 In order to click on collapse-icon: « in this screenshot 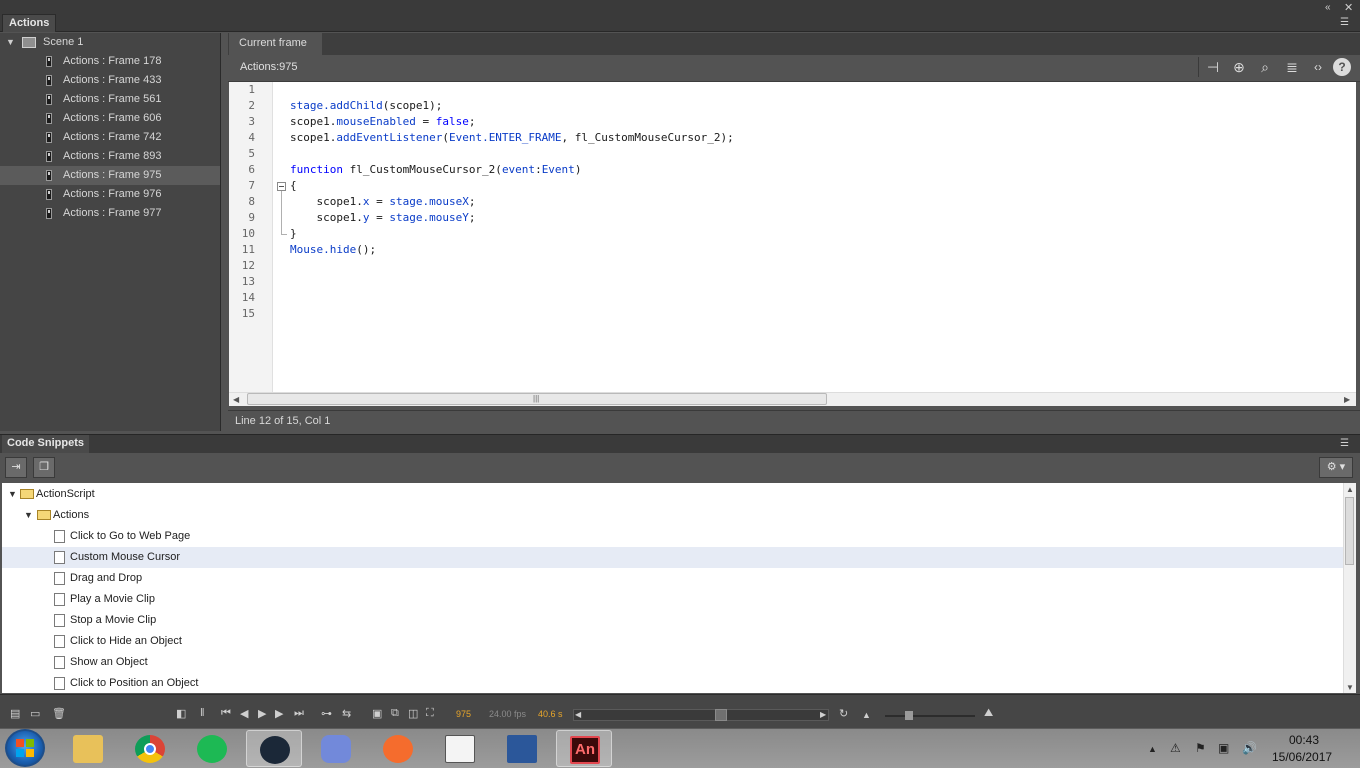, I will do `click(1328, 7)`.